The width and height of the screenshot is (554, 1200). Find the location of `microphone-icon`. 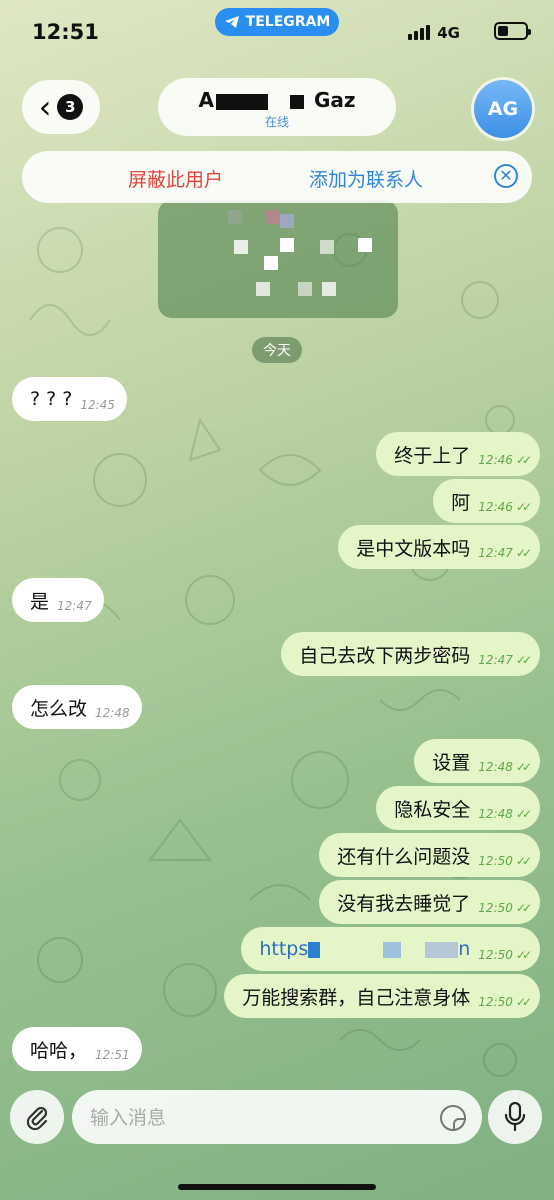

microphone-icon is located at coordinates (515, 1117).